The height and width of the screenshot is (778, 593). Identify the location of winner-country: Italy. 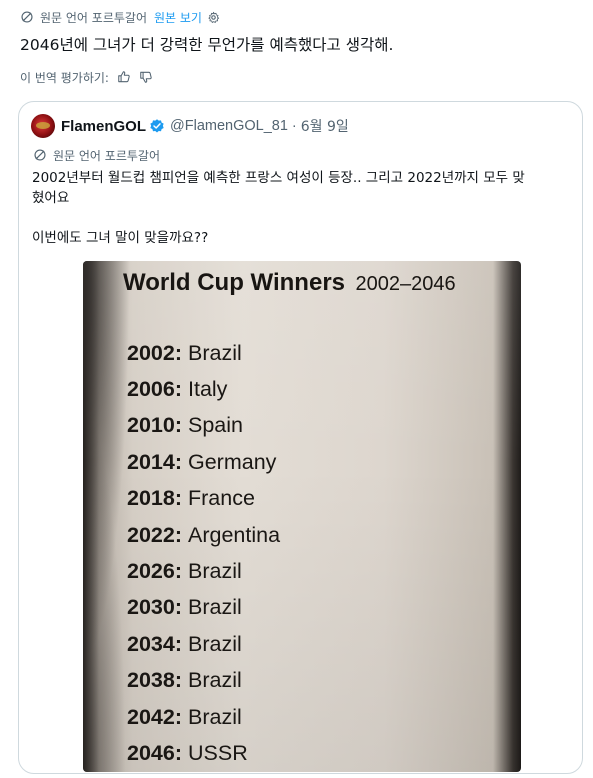
(208, 389).